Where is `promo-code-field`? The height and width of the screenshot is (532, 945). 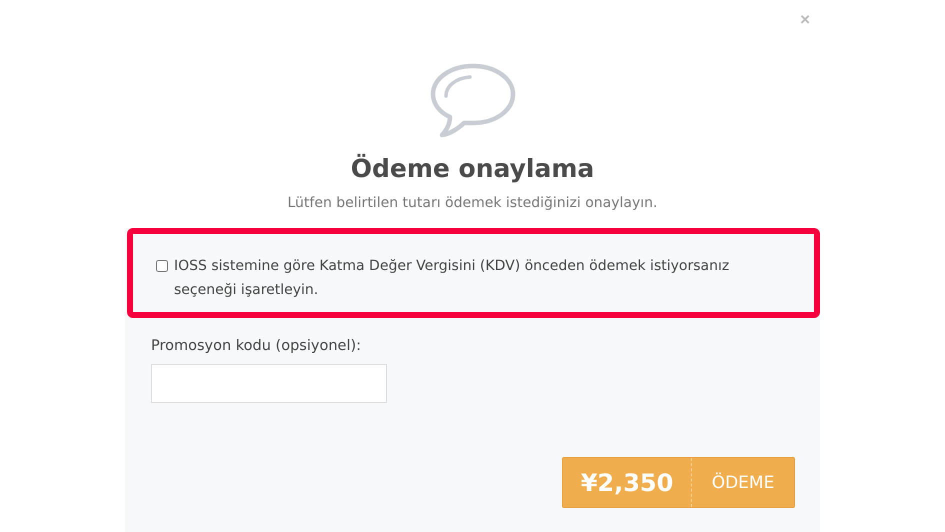 promo-code-field is located at coordinates (269, 383).